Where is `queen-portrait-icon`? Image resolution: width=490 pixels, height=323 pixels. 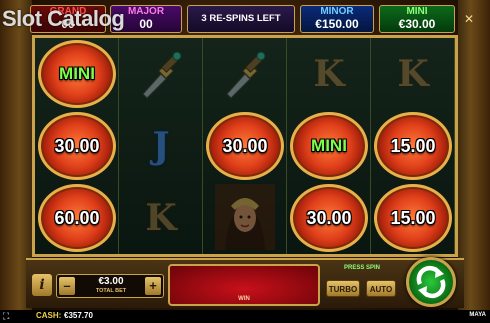 queen-portrait-icon is located at coordinates (245, 217).